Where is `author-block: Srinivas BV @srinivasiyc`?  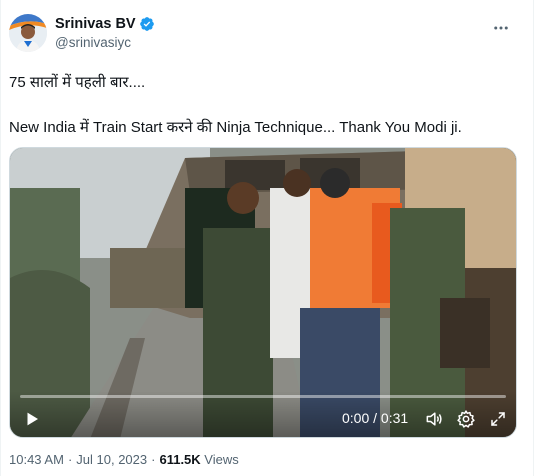
author-block: Srinivas BV @srinivasiyc is located at coordinates (105, 32).